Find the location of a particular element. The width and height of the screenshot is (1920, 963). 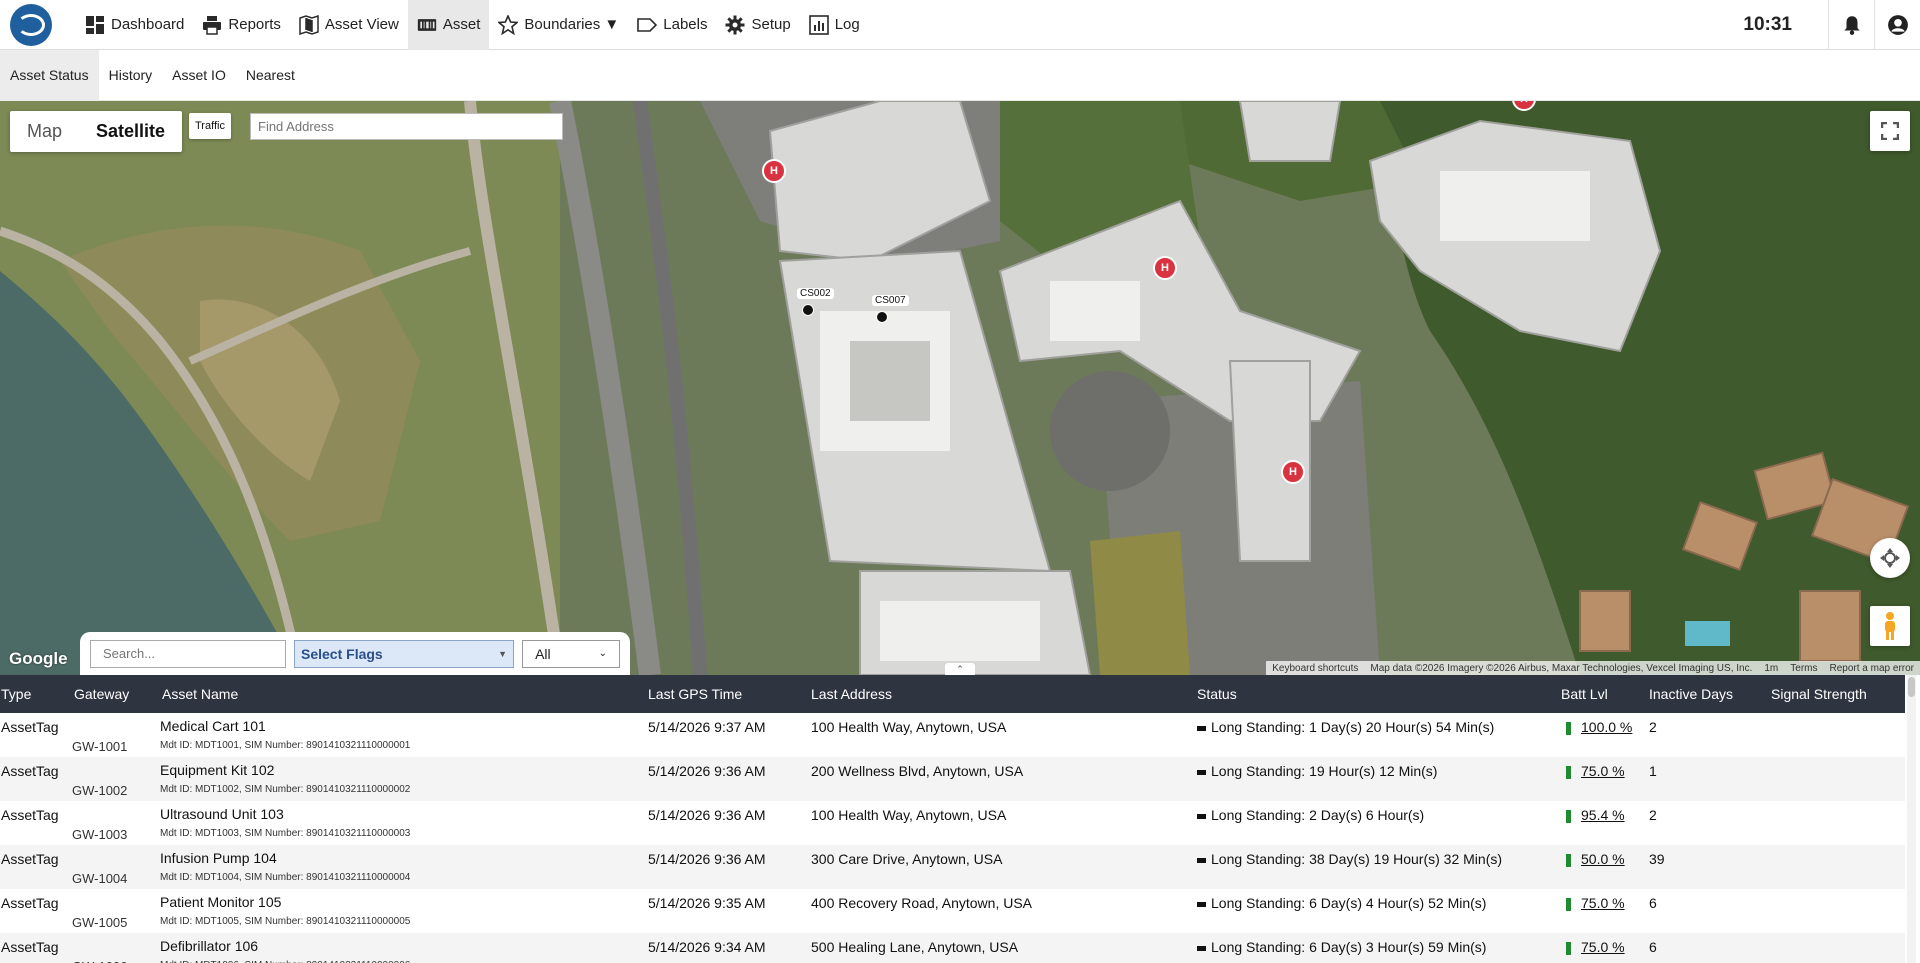

cell-batt-lvl: 50.0 % is located at coordinates (1595, 859).